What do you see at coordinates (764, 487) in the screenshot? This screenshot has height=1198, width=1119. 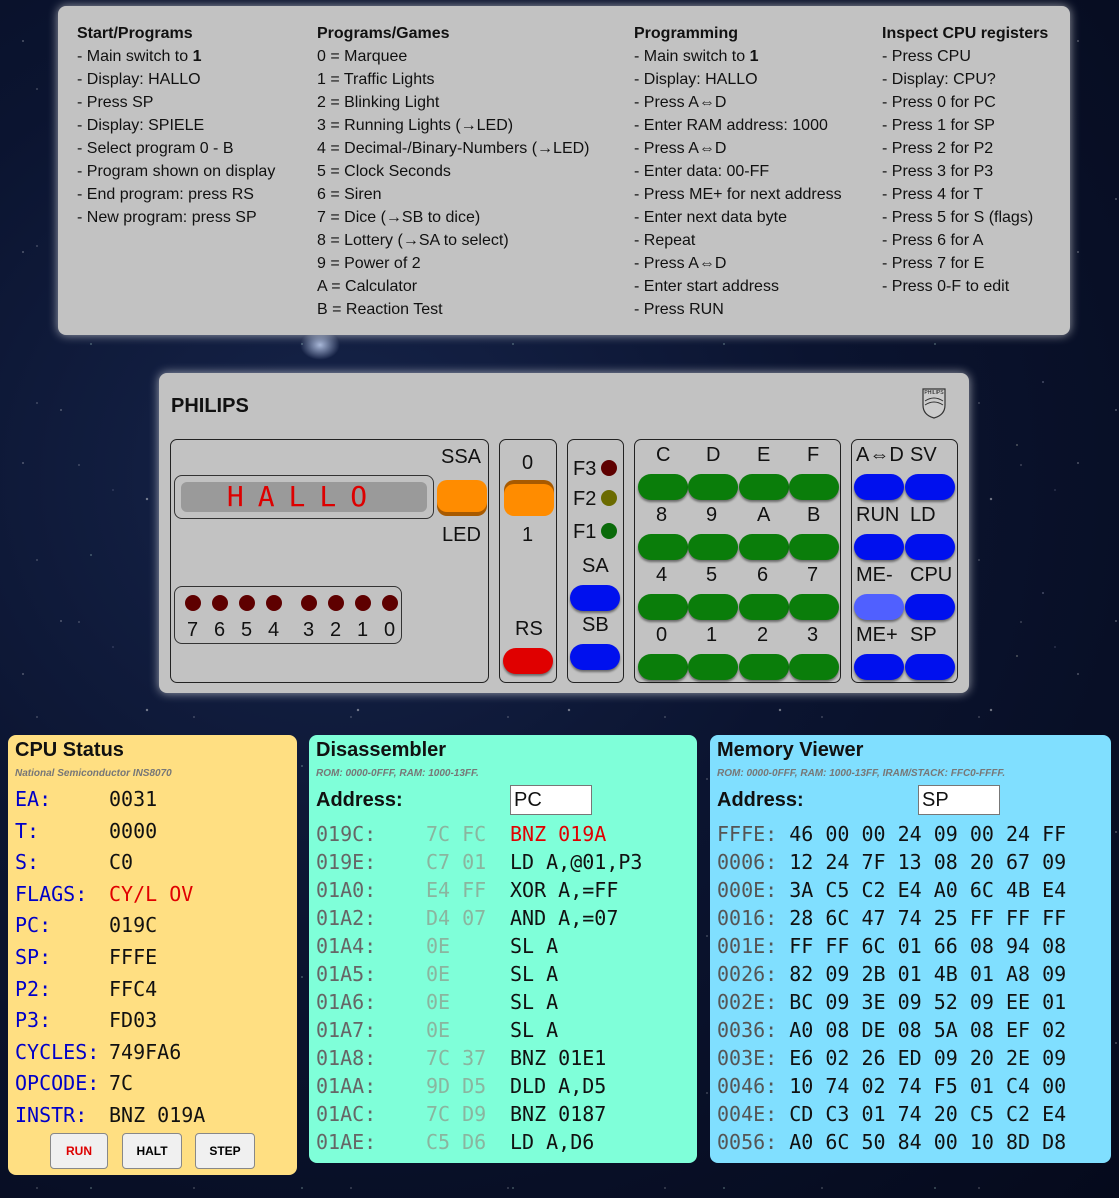 I see `hex-key-E` at bounding box center [764, 487].